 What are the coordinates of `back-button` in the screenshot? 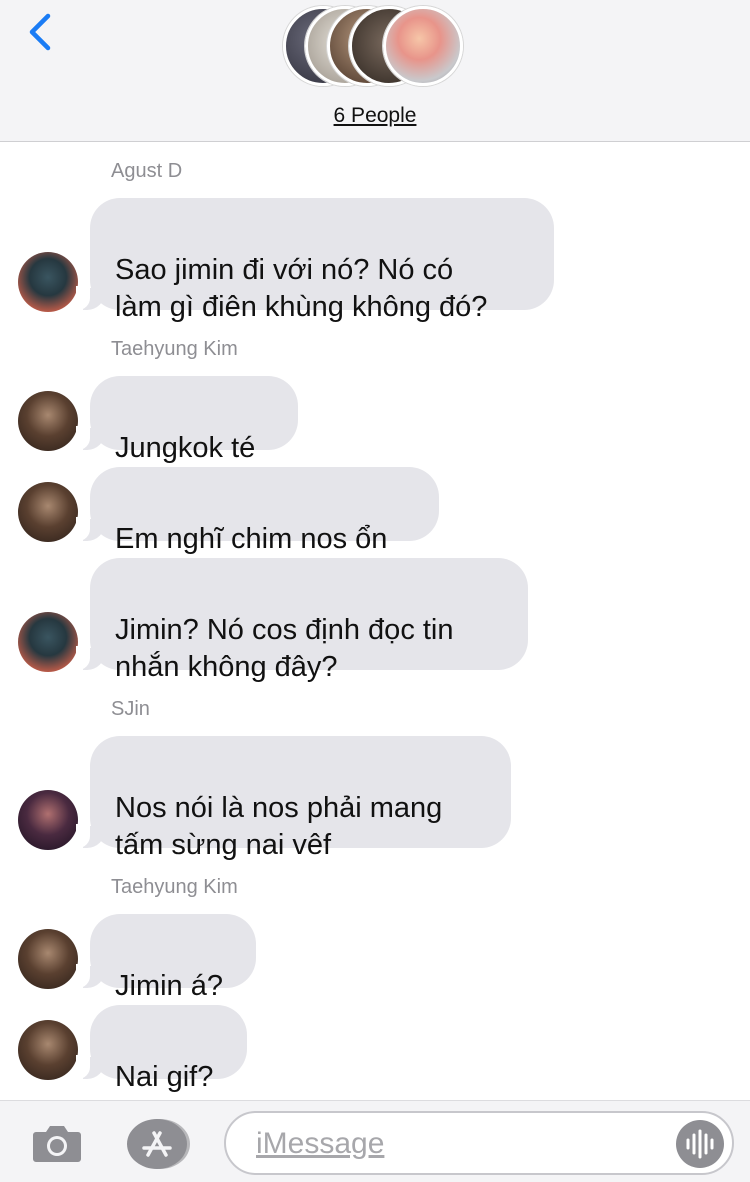 It's located at (42, 32).